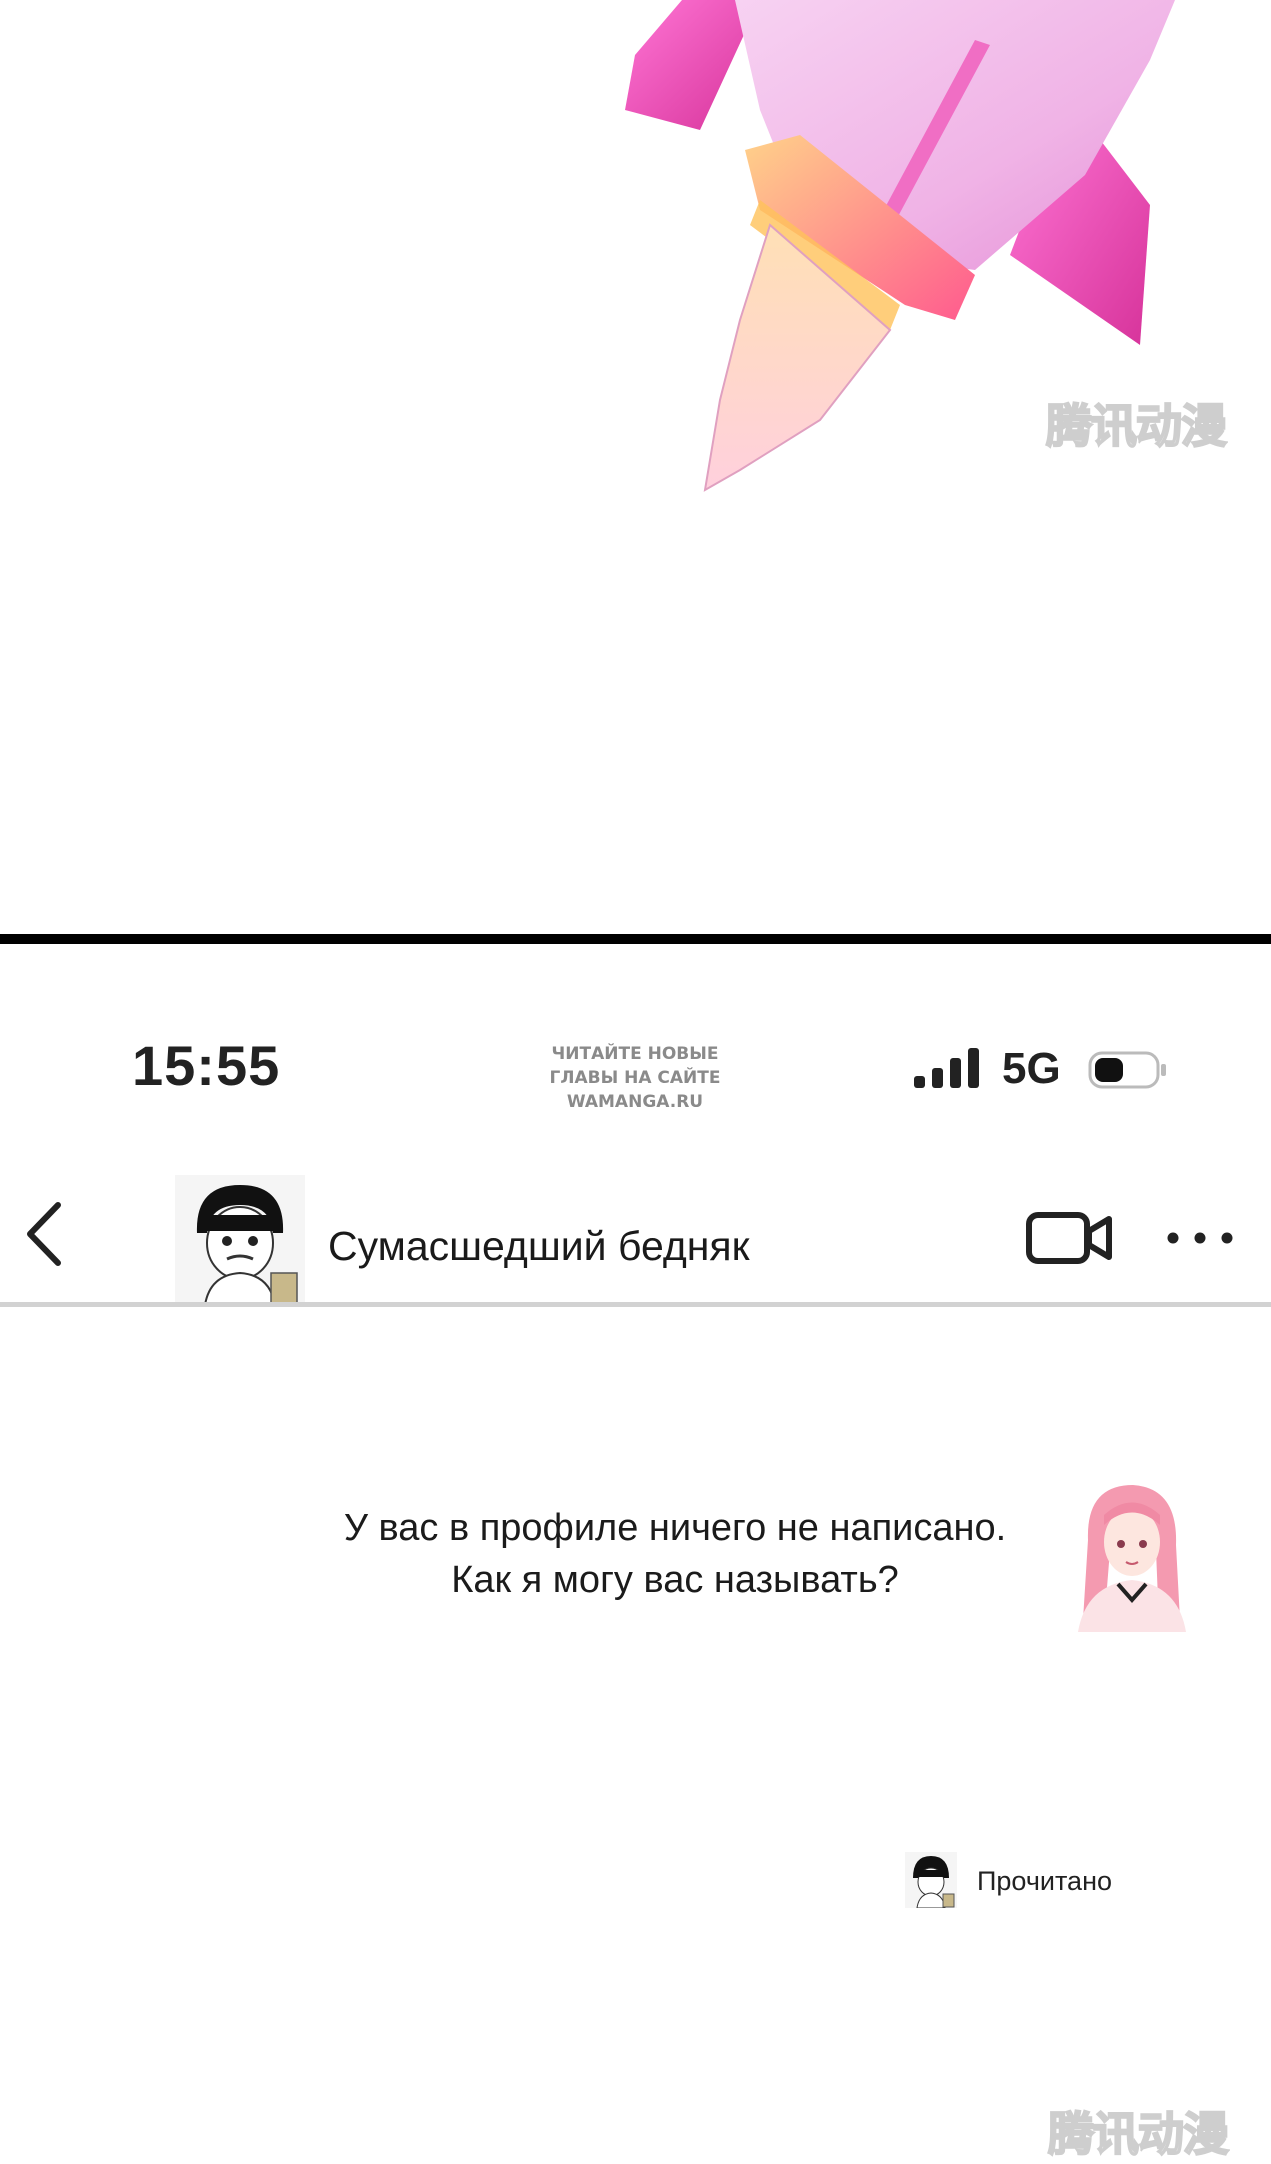 This screenshot has height=2164, width=1271. What do you see at coordinates (1069, 1238) in the screenshot?
I see `video-camera-icon` at bounding box center [1069, 1238].